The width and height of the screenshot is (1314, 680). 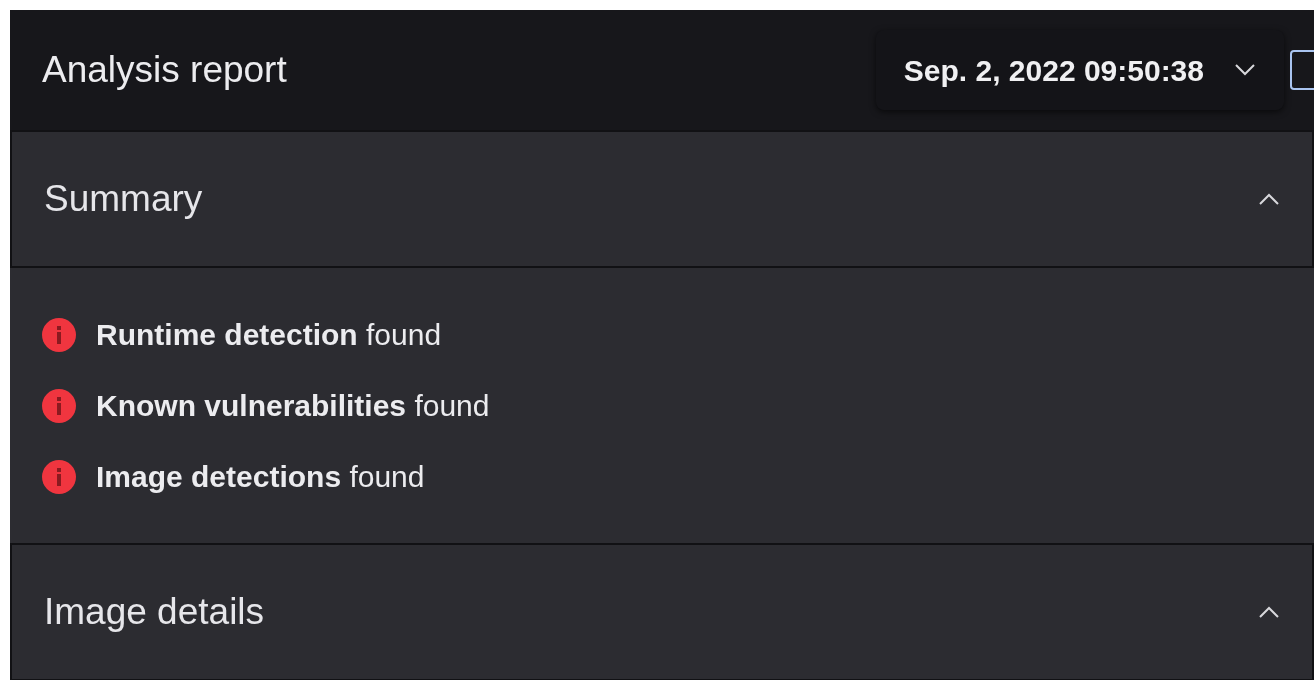 I want to click on chevron-down-icon, so click(x=1245, y=70).